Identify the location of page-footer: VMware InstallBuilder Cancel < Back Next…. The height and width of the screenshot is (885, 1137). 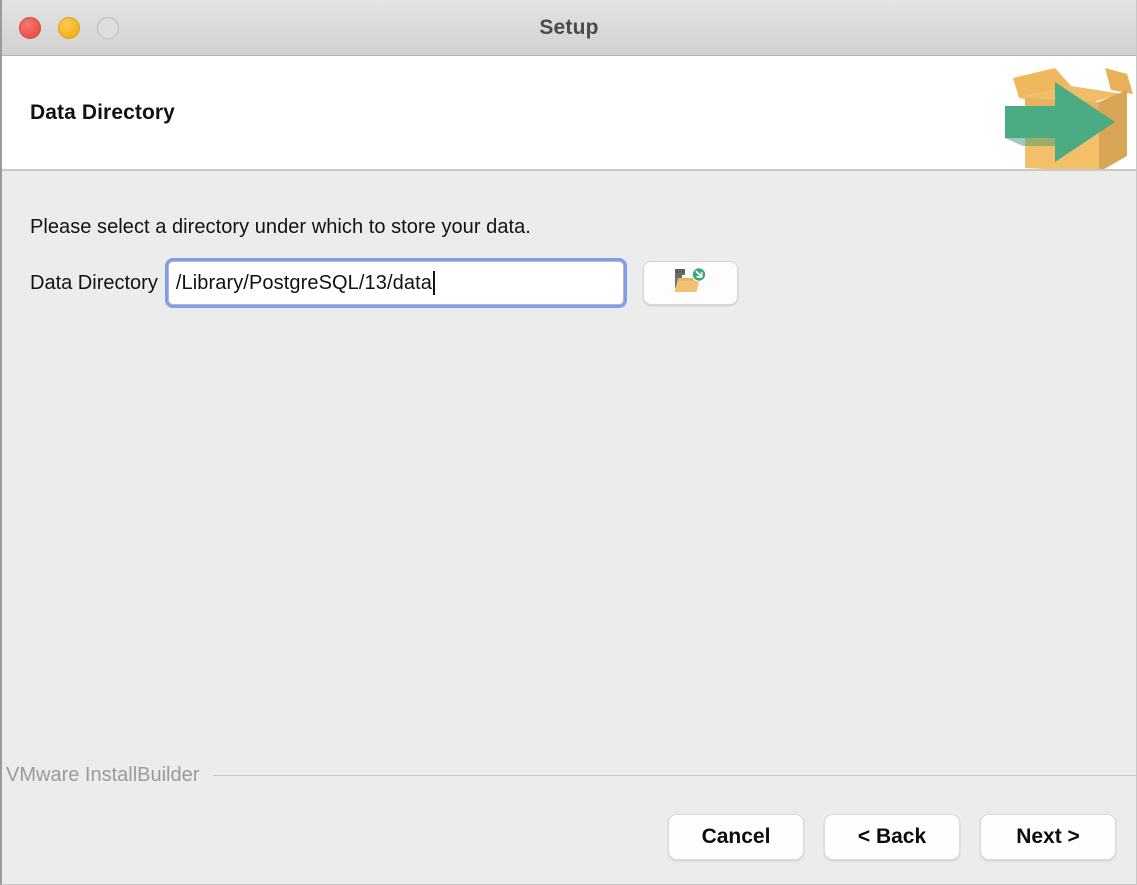
(569, 824).